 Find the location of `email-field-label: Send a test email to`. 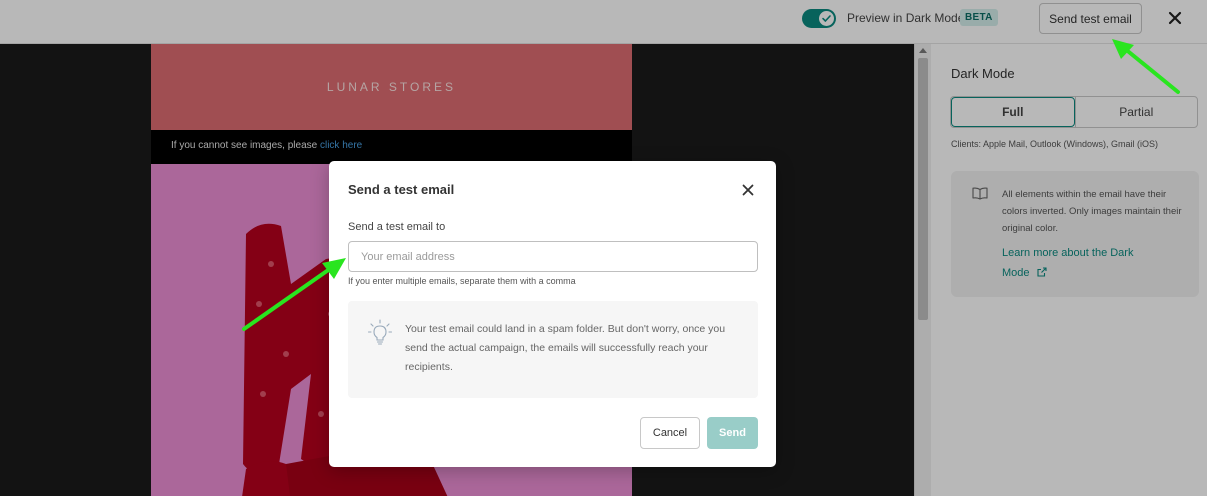

email-field-label: Send a test email to is located at coordinates (397, 227).